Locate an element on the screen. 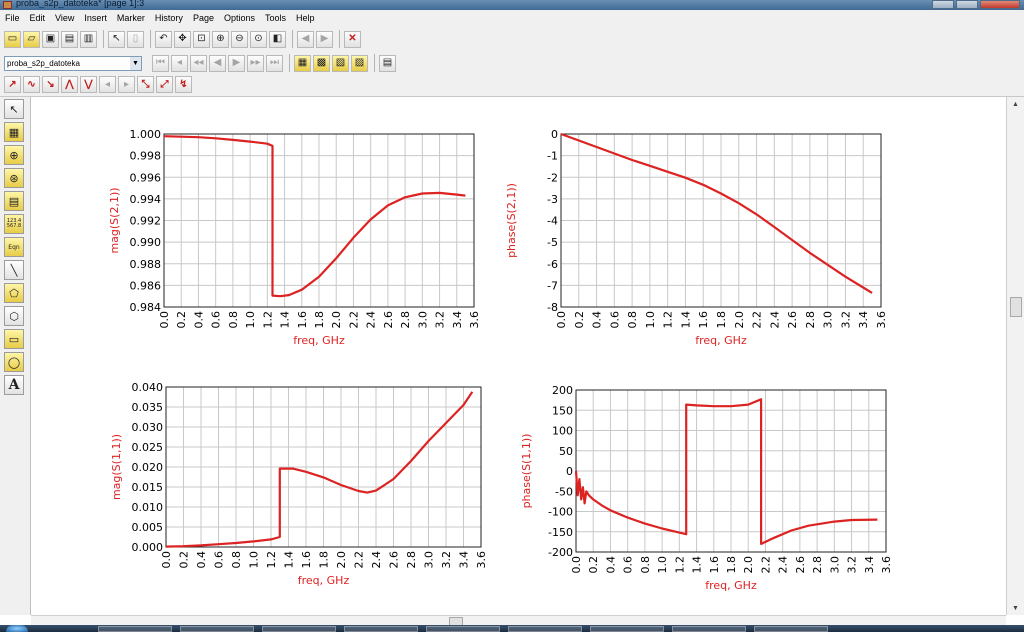  x-tick-label: 2.8 is located at coordinates (810, 320).